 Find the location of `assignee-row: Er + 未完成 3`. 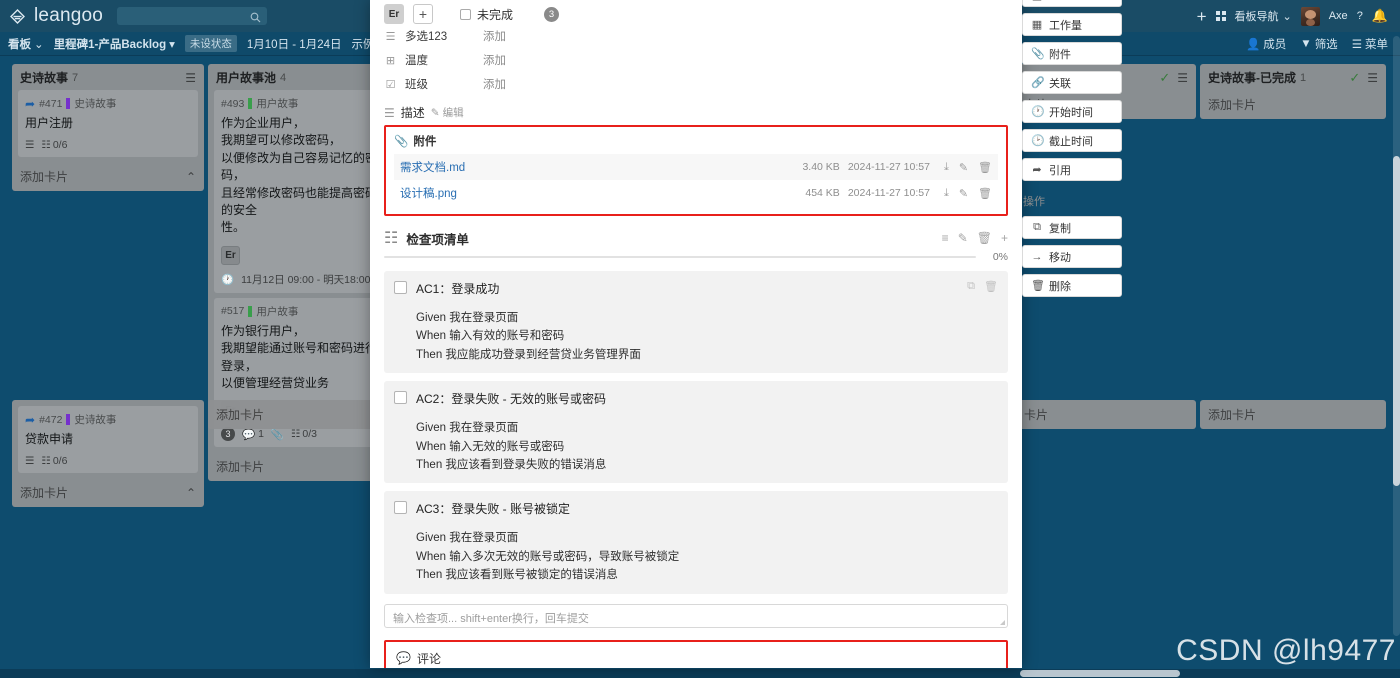

assignee-row: Er + 未完成 3 is located at coordinates (696, 12).